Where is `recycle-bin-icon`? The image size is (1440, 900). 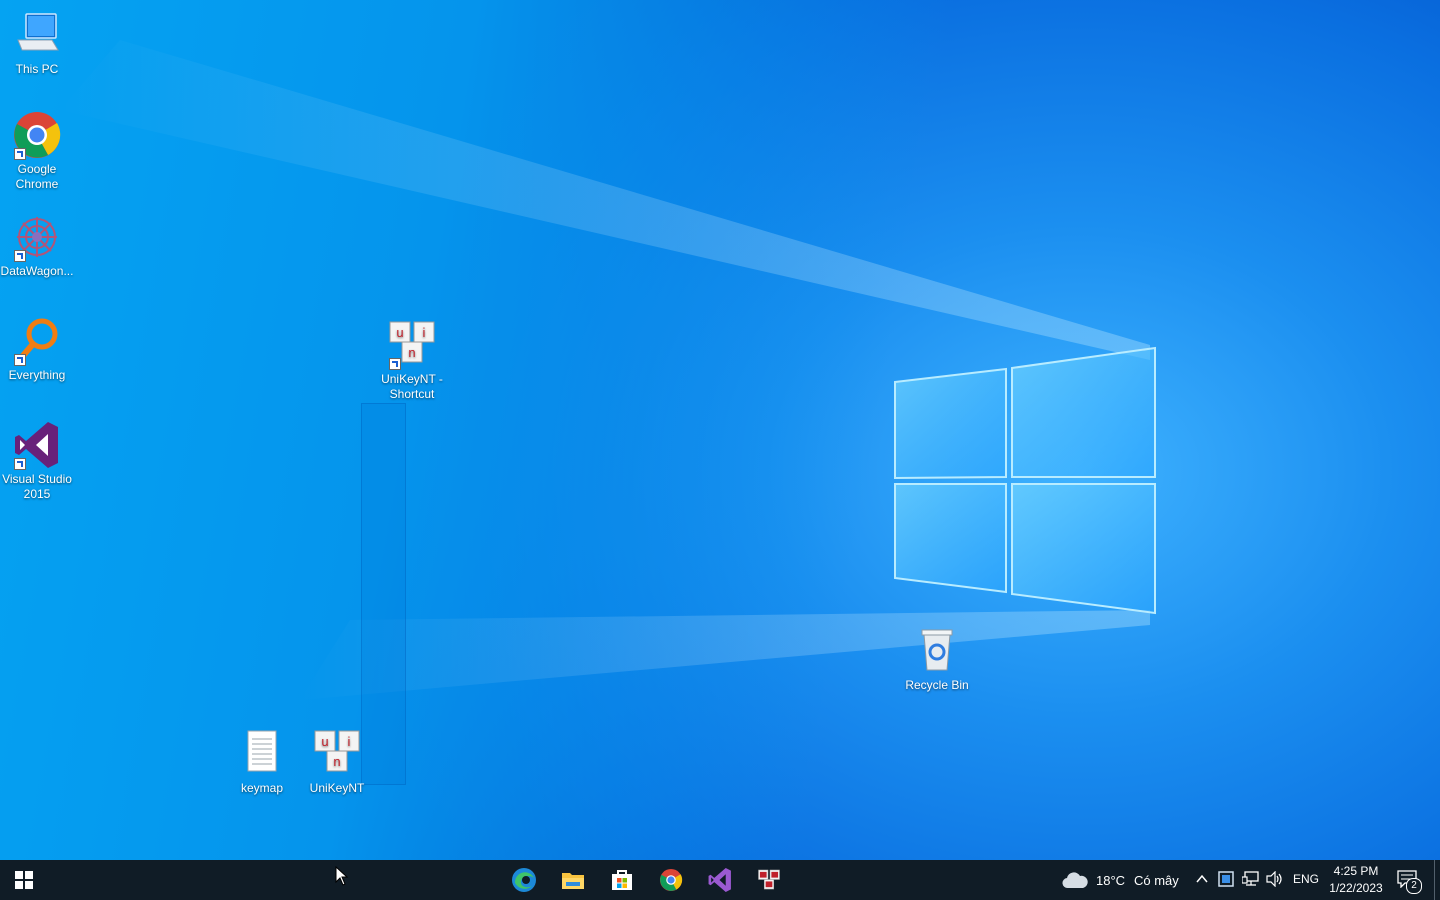
recycle-bin-icon is located at coordinates (937, 651).